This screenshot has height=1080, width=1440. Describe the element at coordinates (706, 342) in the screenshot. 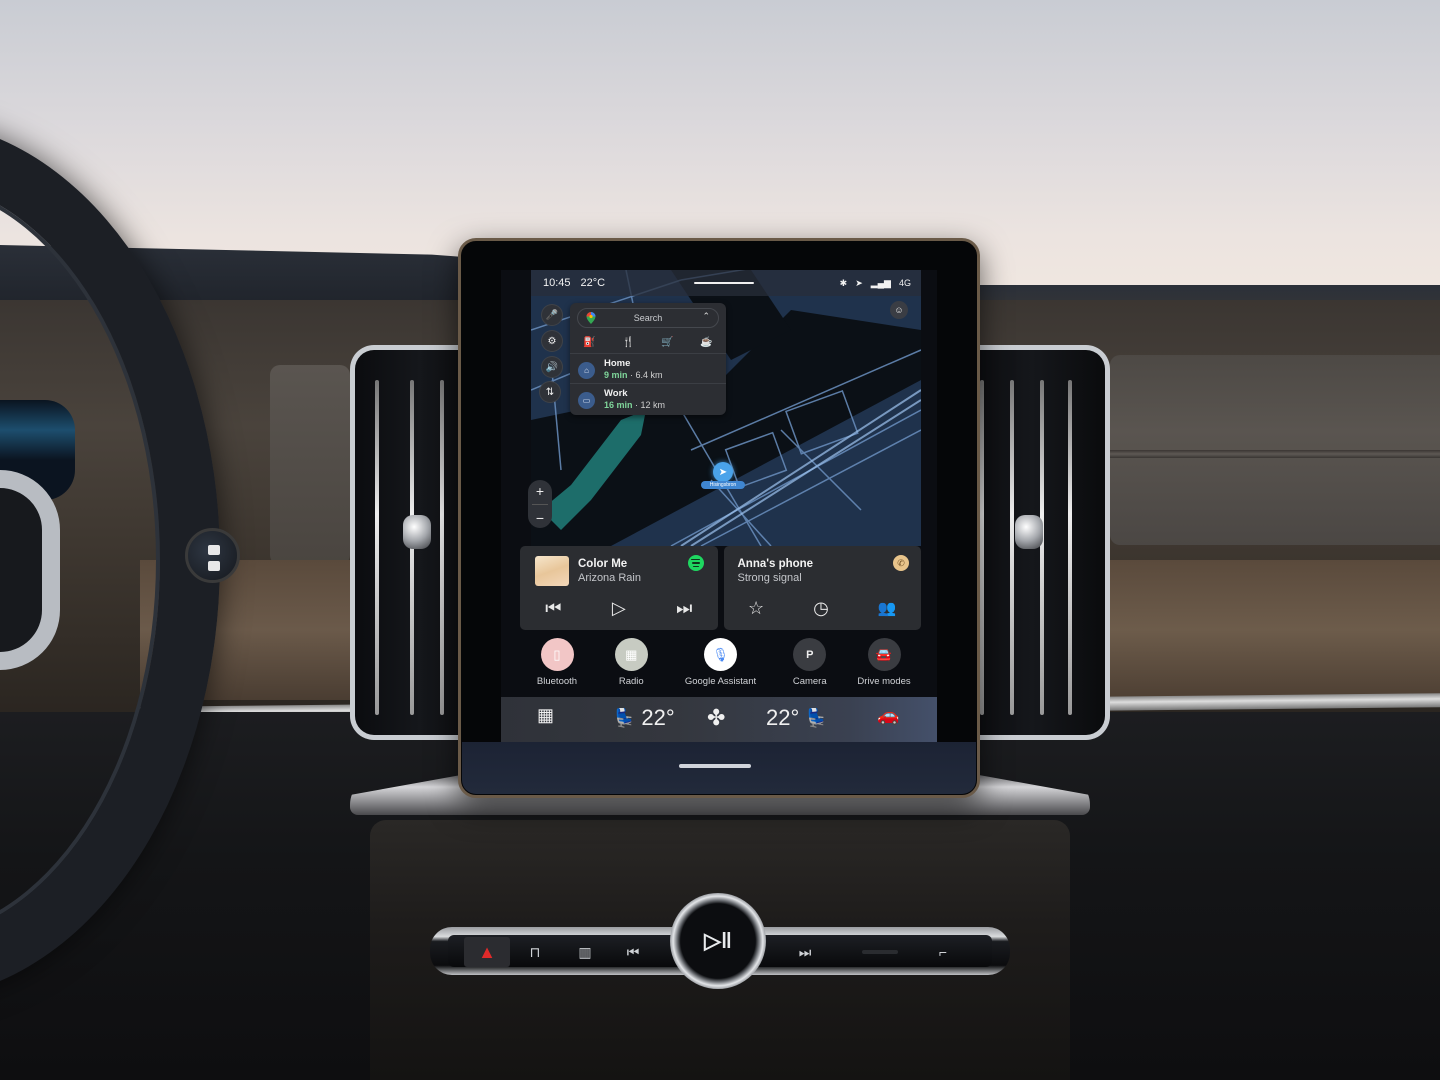

I see `cafe-icon: ☕` at that location.